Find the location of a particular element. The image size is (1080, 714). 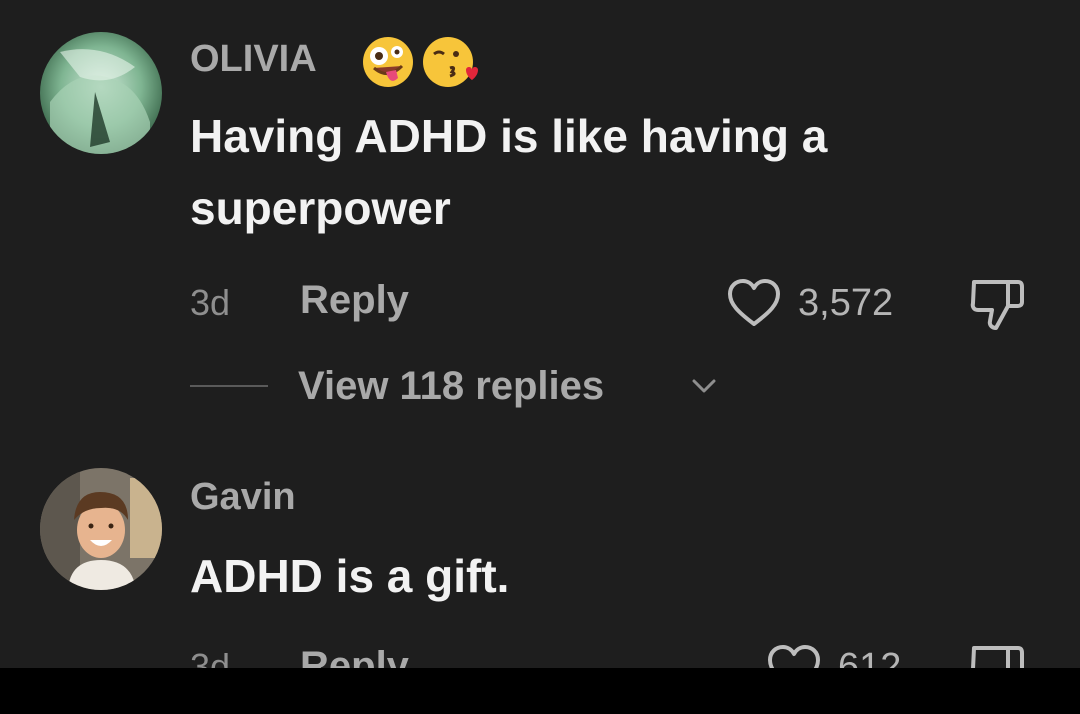

comment-text: ADHD is a gift. is located at coordinates (350, 576).